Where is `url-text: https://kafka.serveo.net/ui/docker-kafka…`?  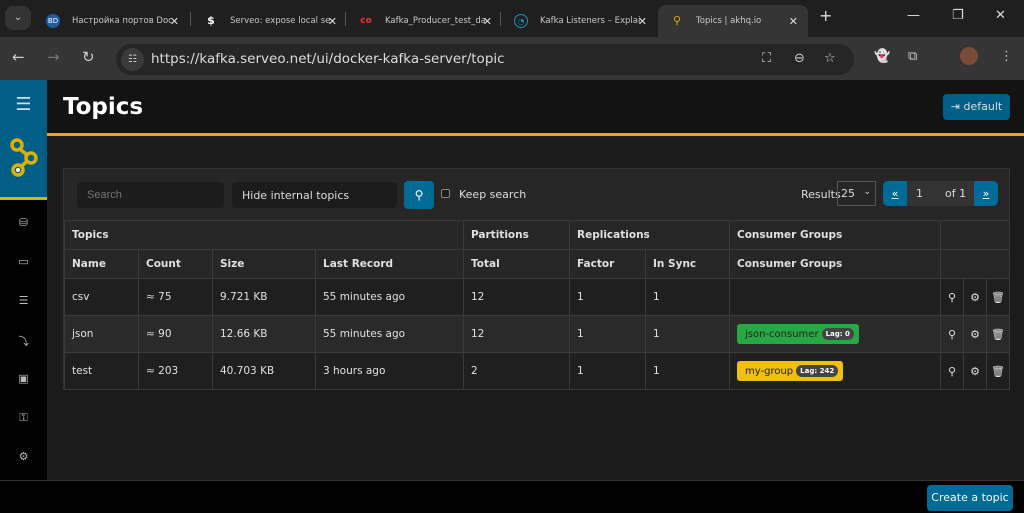
url-text: https://kafka.serveo.net/ui/docker-kafka… is located at coordinates (328, 59).